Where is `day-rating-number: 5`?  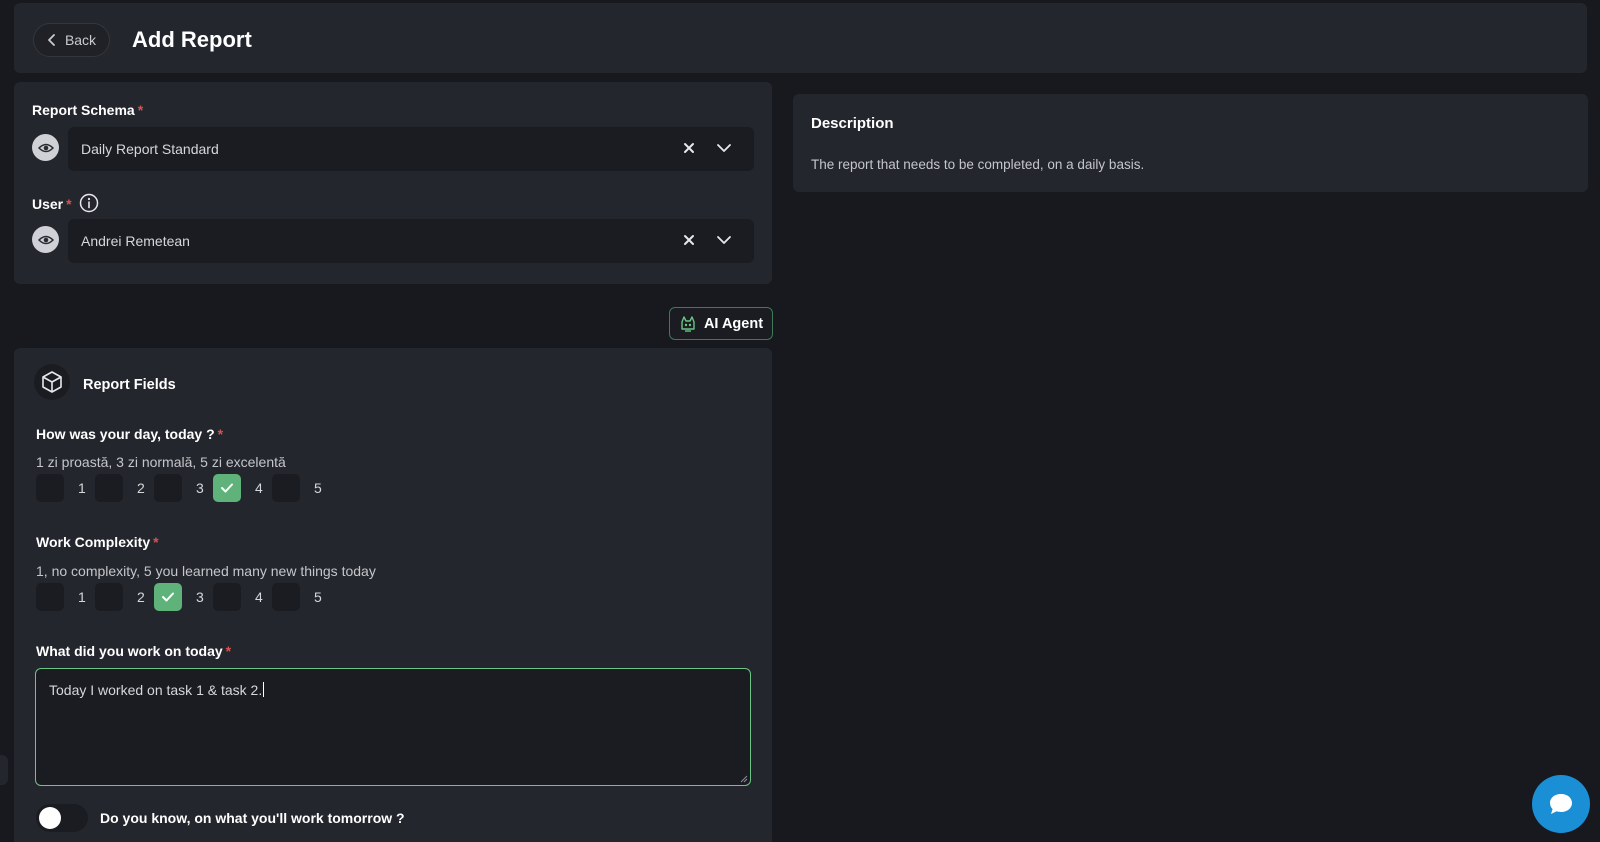 day-rating-number: 5 is located at coordinates (318, 488).